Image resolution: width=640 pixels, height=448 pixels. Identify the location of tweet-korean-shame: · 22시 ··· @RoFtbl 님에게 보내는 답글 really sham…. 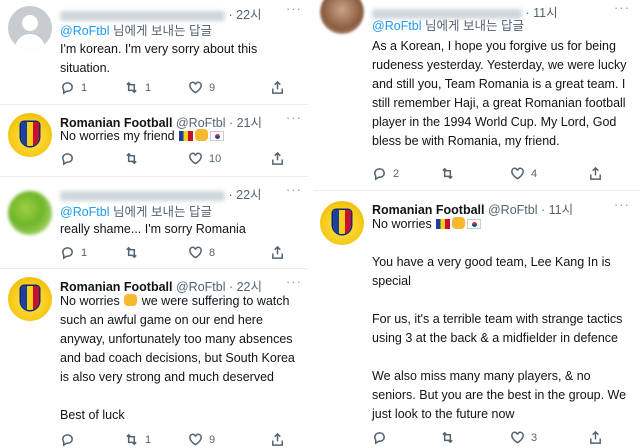
(154, 221).